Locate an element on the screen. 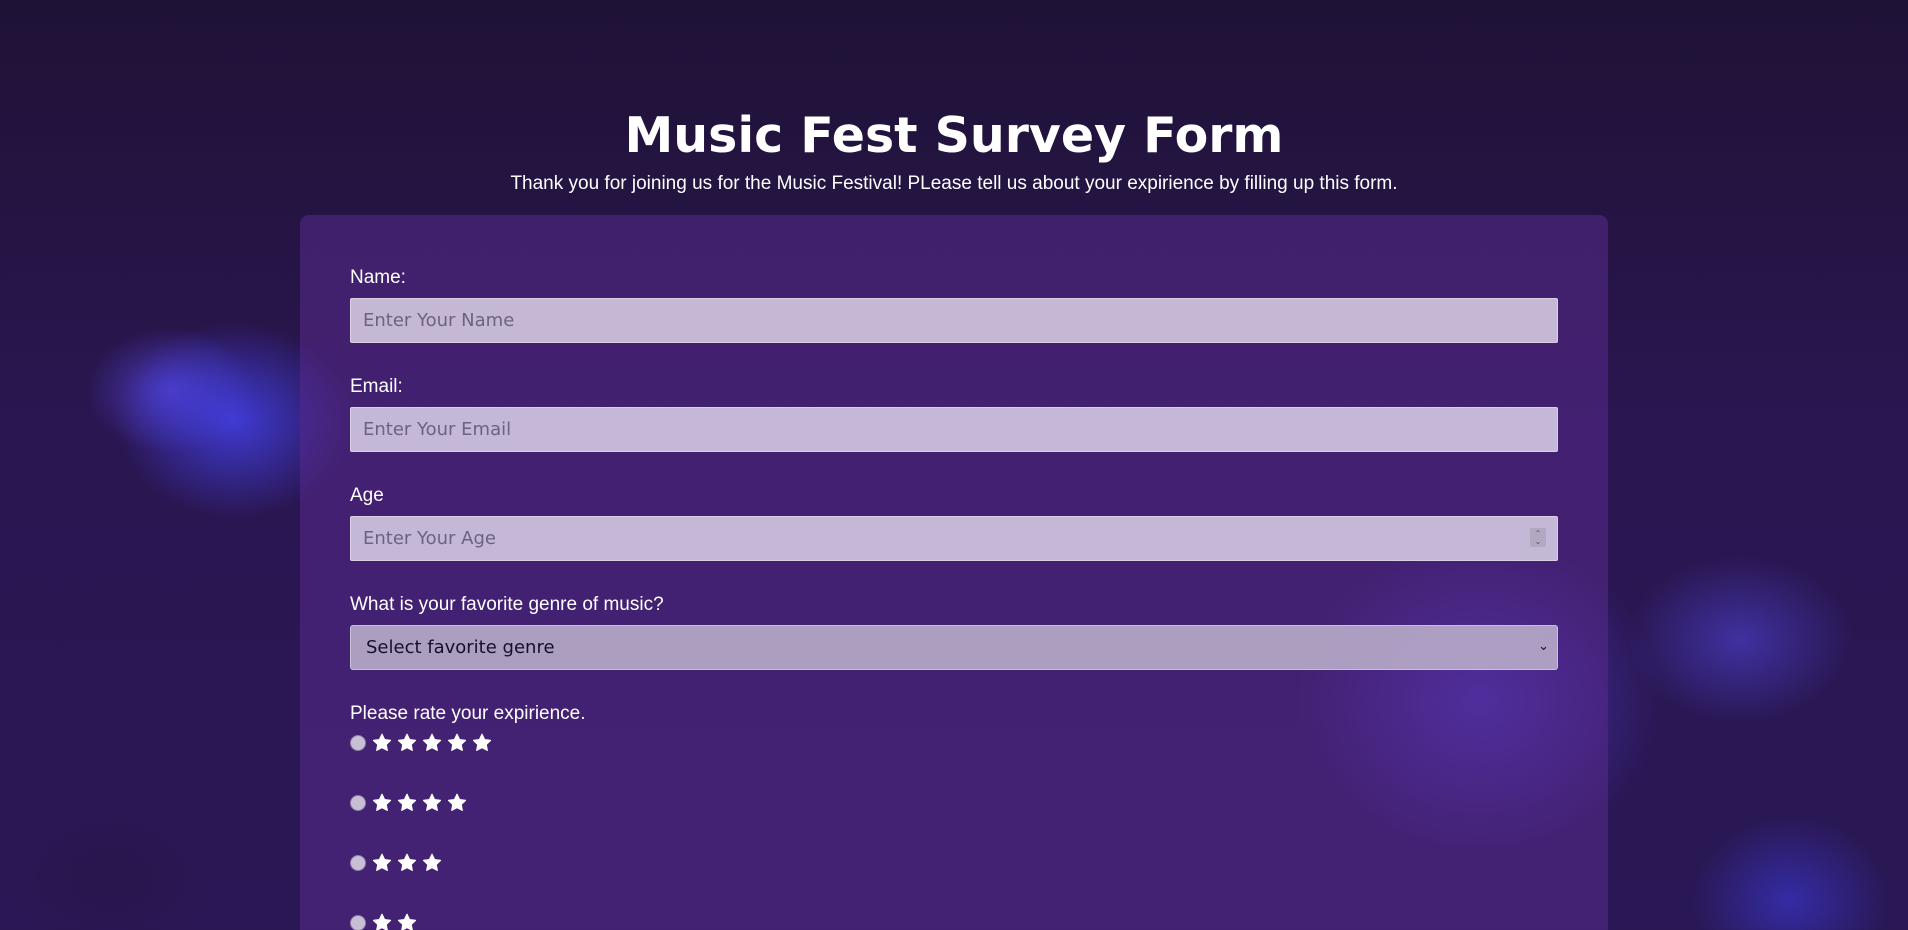 This screenshot has width=1908, height=930. number-spinner-icon: ⌃ ⌄ is located at coordinates (1538, 537).